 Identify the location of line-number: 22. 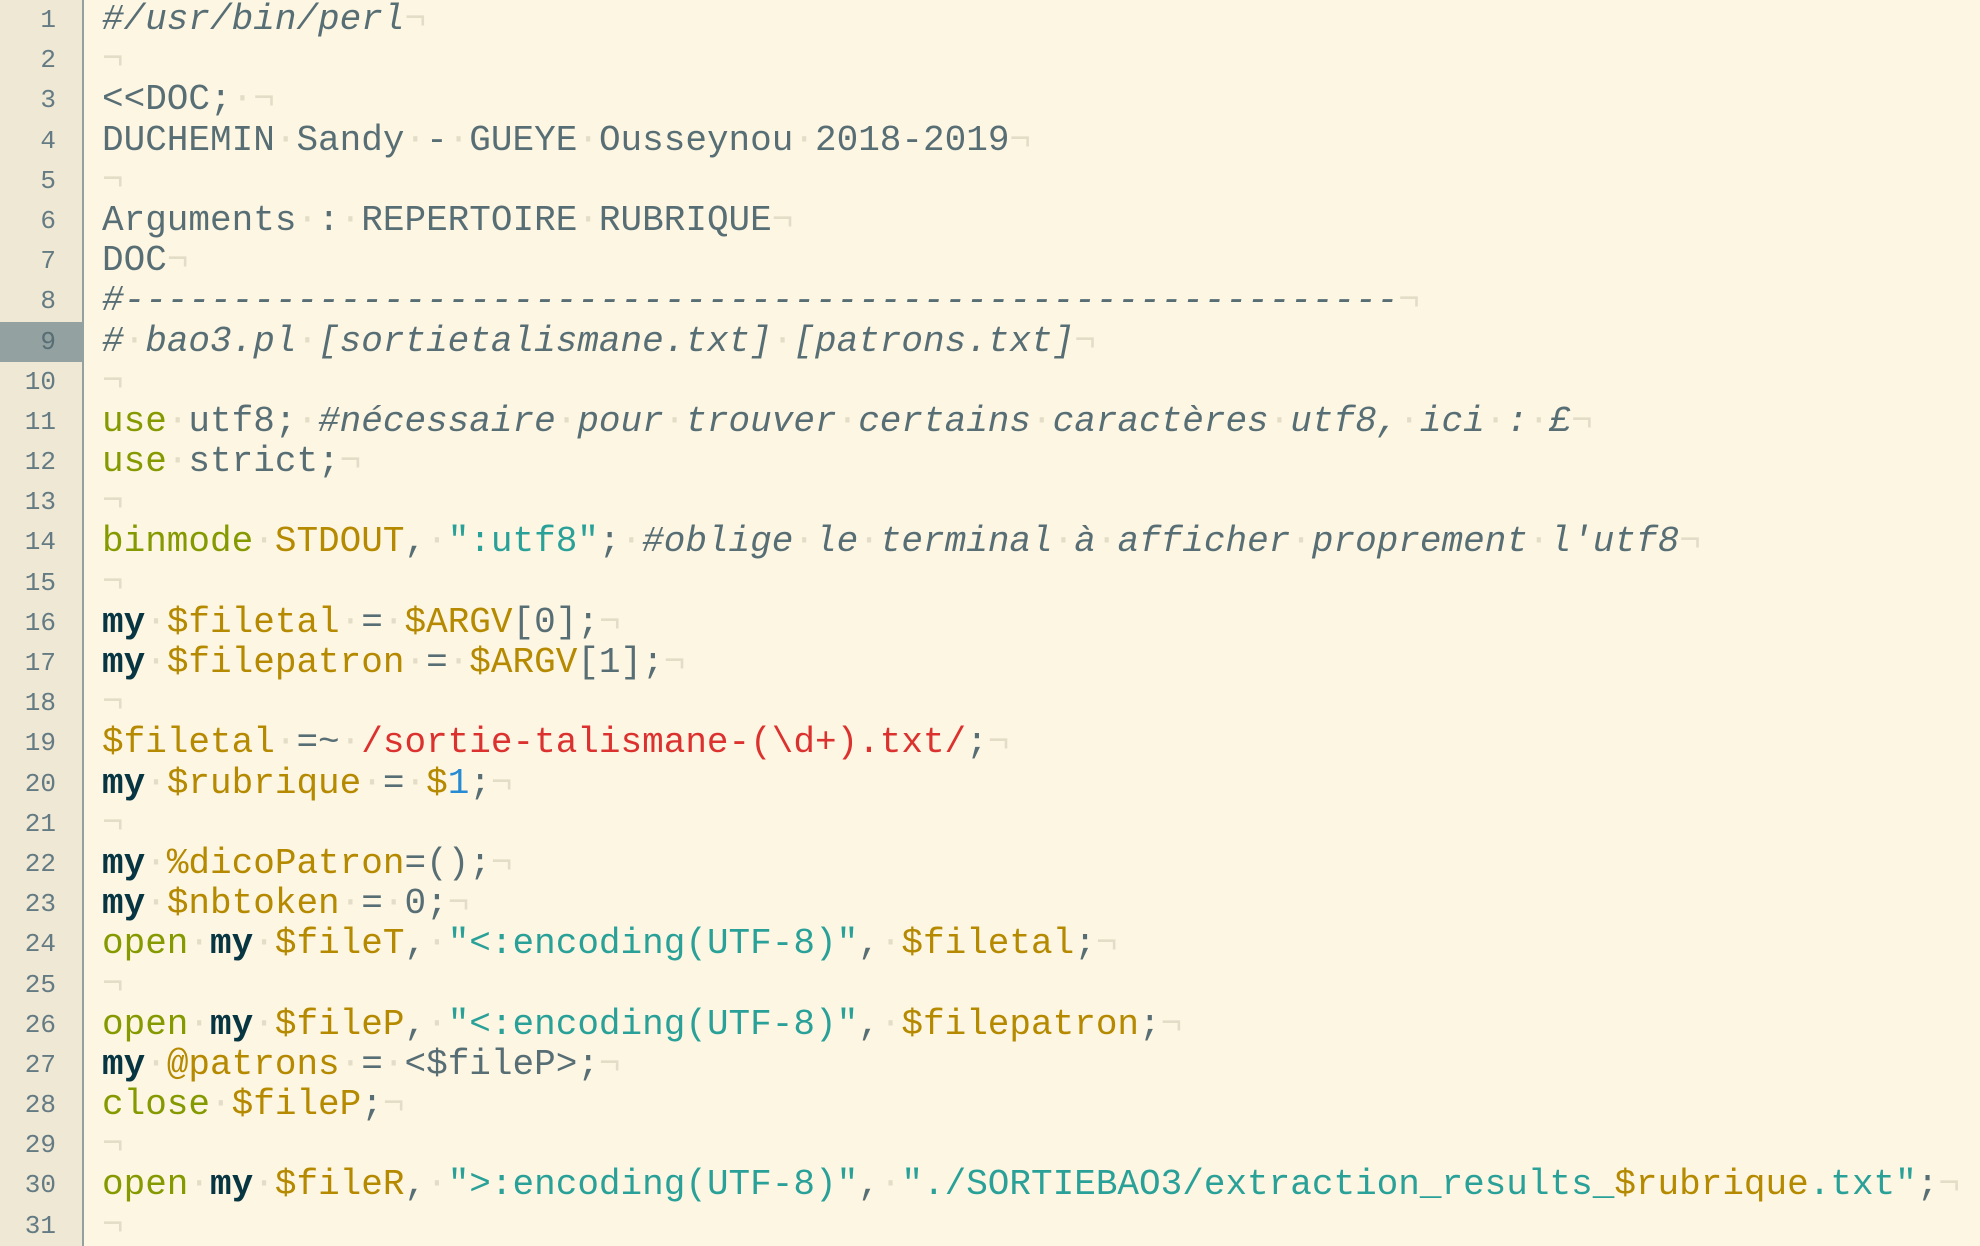
(40, 863).